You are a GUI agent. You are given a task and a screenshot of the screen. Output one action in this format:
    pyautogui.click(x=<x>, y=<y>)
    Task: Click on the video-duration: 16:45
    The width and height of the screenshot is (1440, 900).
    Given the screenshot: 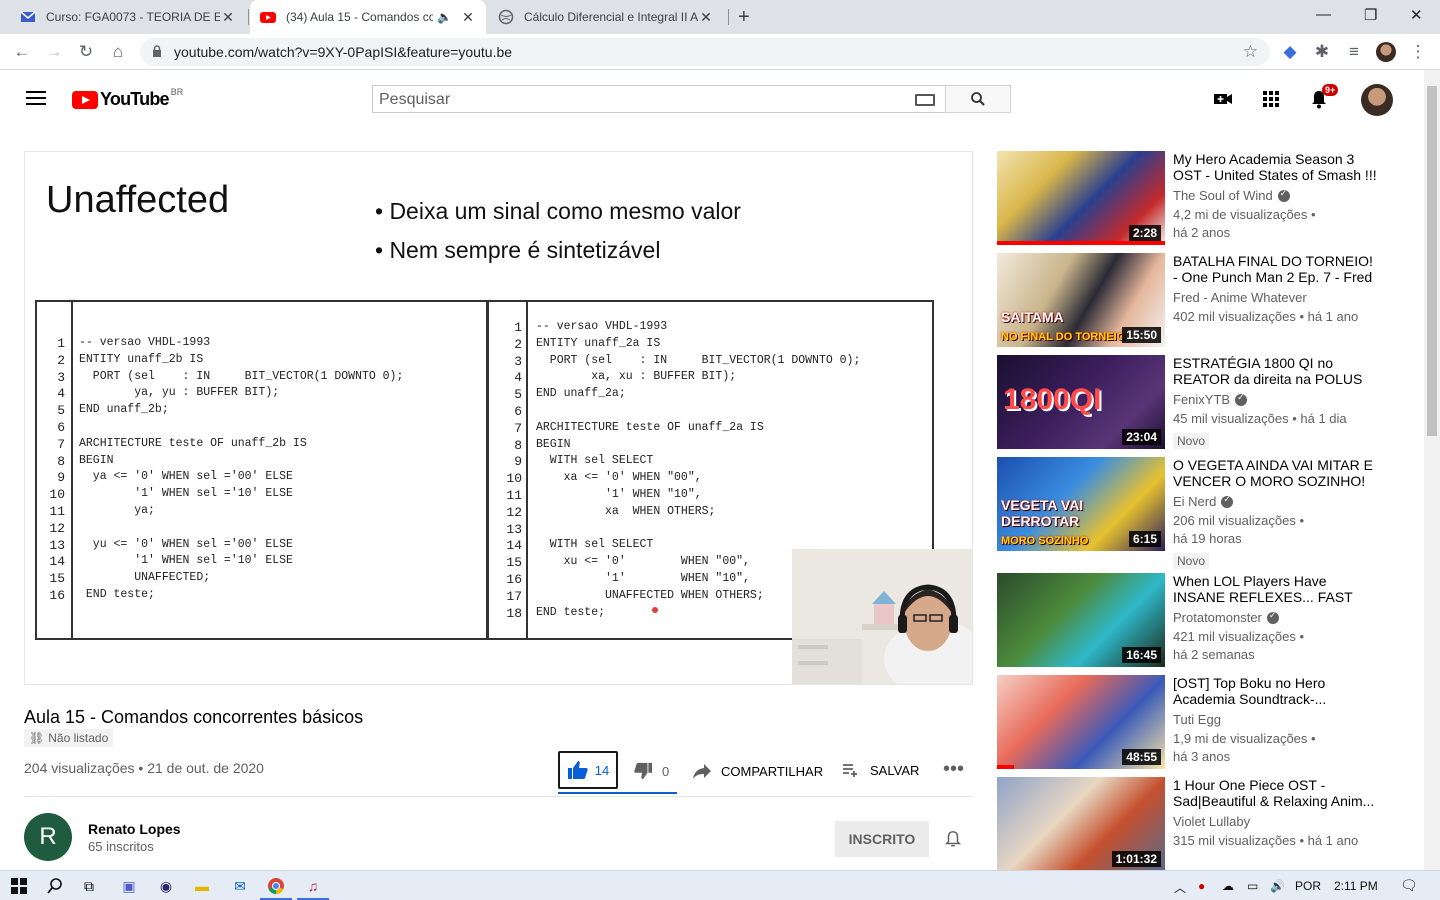 What is the action you would take?
    pyautogui.click(x=1141, y=655)
    